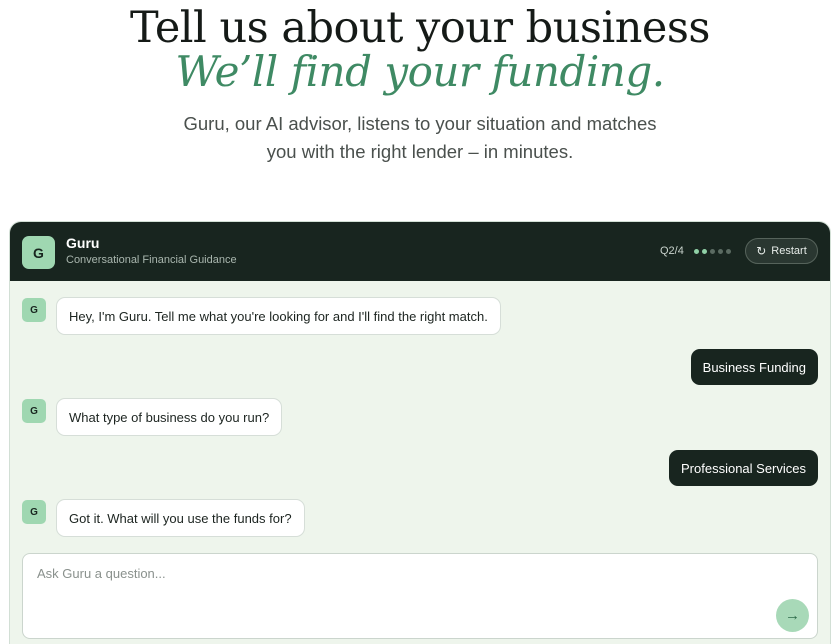  What do you see at coordinates (38, 252) in the screenshot?
I see `guru-avatar: G` at bounding box center [38, 252].